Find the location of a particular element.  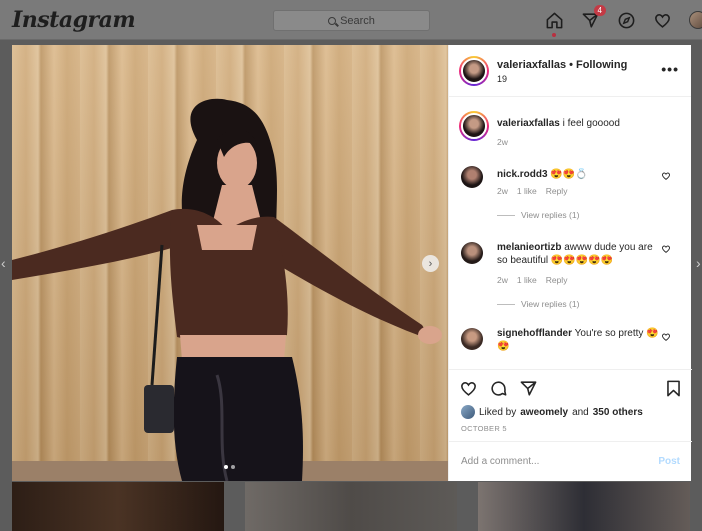

notification-badge: 4 is located at coordinates (599, 10).